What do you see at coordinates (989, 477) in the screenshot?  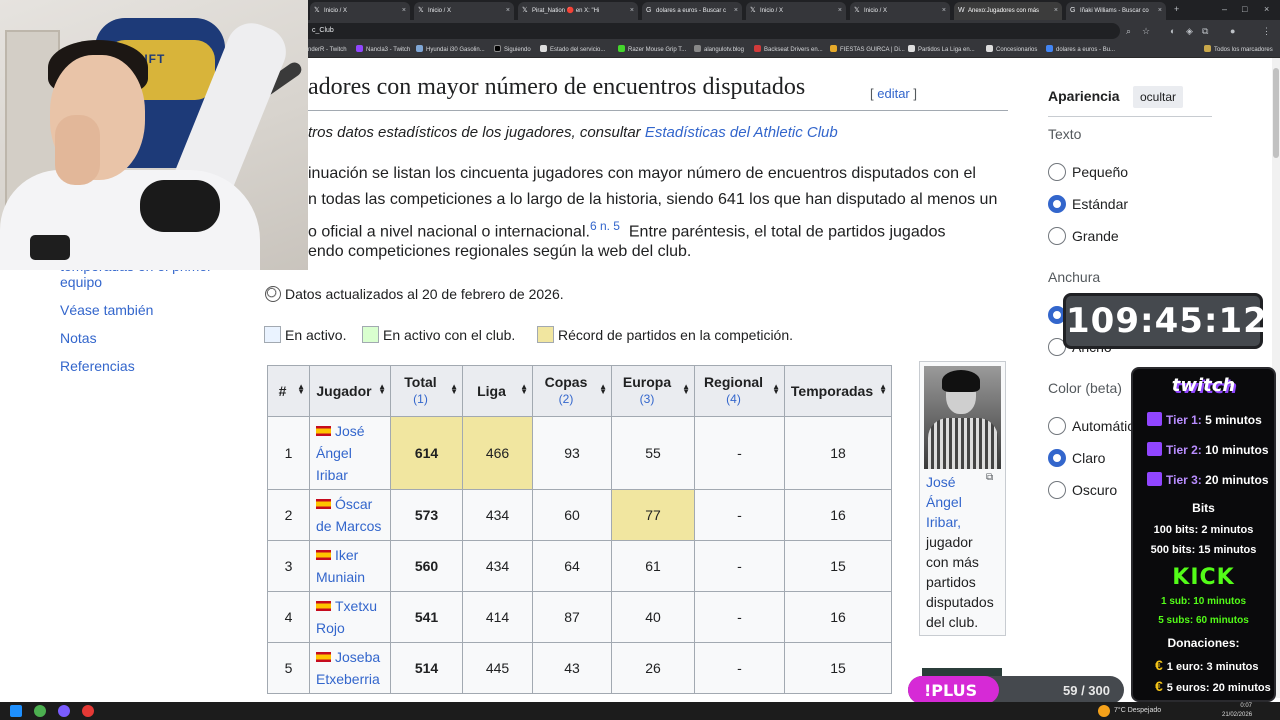 I see `enlarge-icon: ⧉` at bounding box center [989, 477].